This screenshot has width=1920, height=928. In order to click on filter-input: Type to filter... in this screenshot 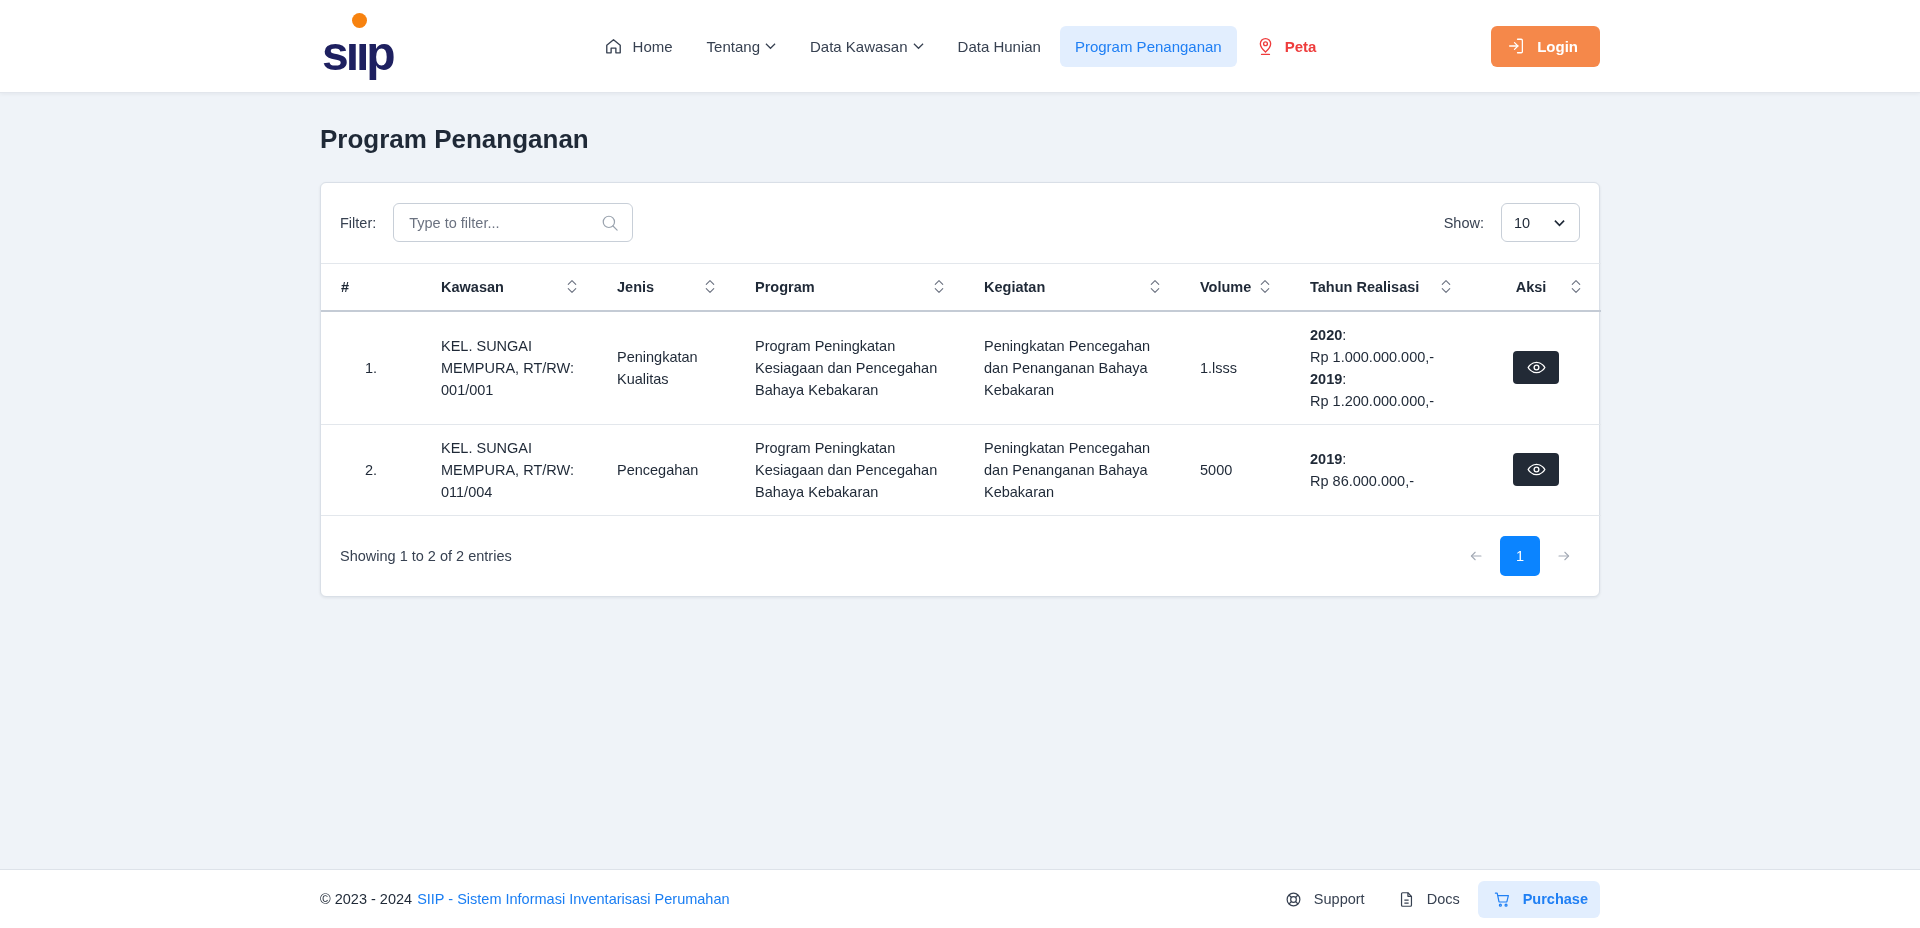, I will do `click(513, 222)`.